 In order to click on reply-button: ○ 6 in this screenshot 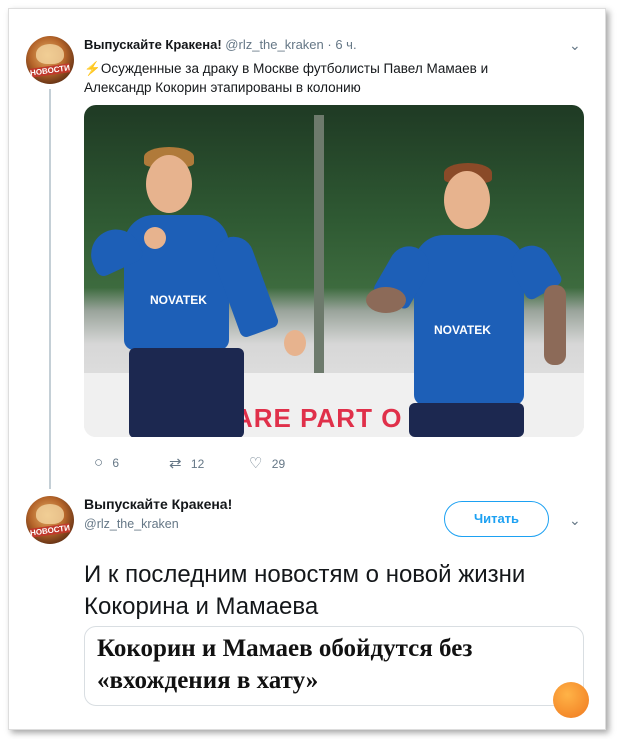, I will do `click(106, 462)`.